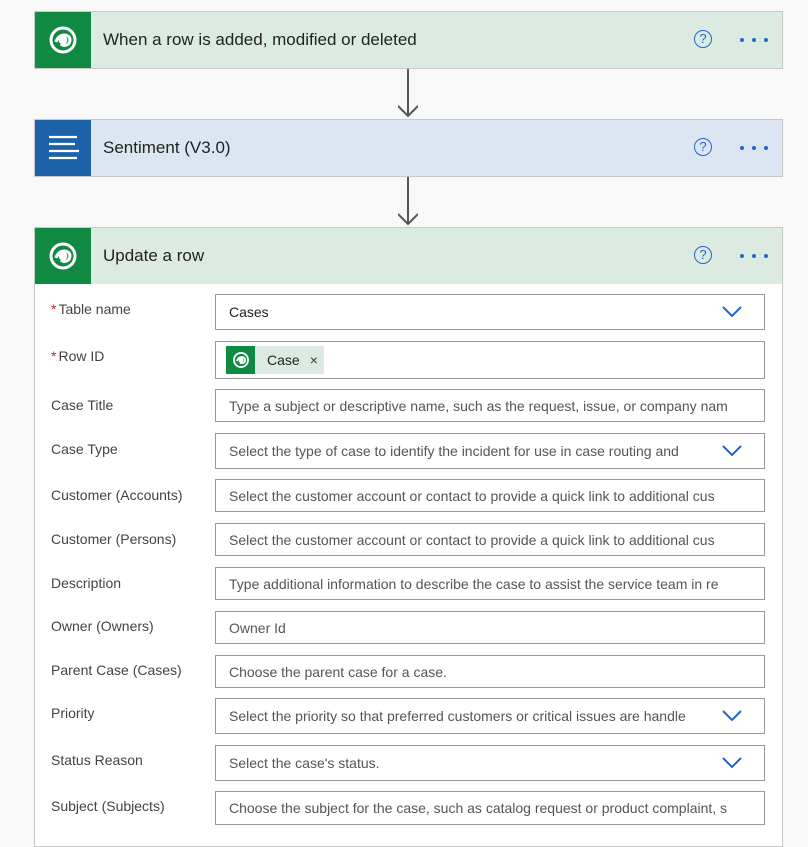 The width and height of the screenshot is (808, 847). Describe the element at coordinates (82, 405) in the screenshot. I see `field-label: Case Title` at that location.